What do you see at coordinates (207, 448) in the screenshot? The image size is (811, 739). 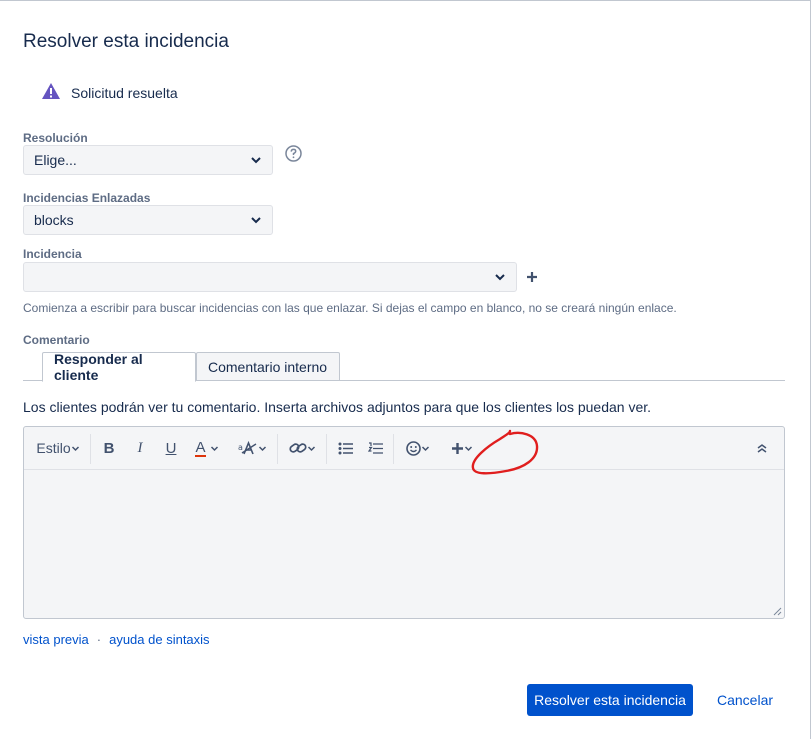 I see `text-color-button: A` at bounding box center [207, 448].